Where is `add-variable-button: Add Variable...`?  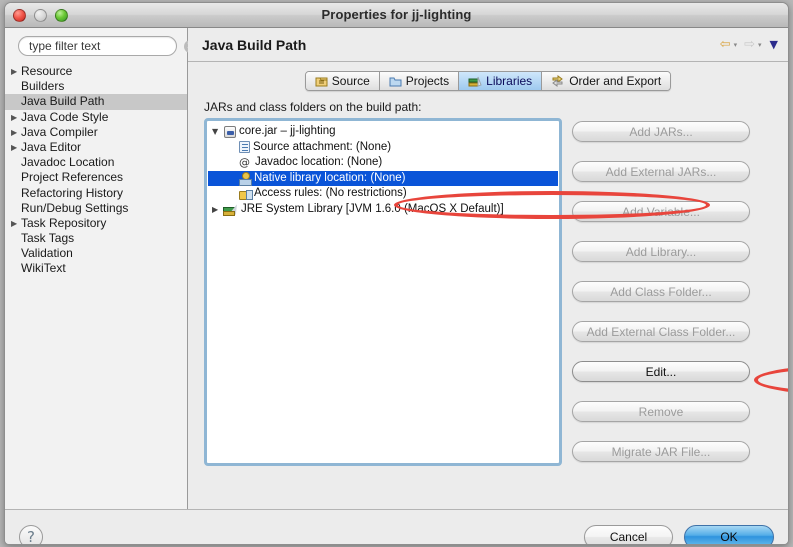 add-variable-button: Add Variable... is located at coordinates (661, 211).